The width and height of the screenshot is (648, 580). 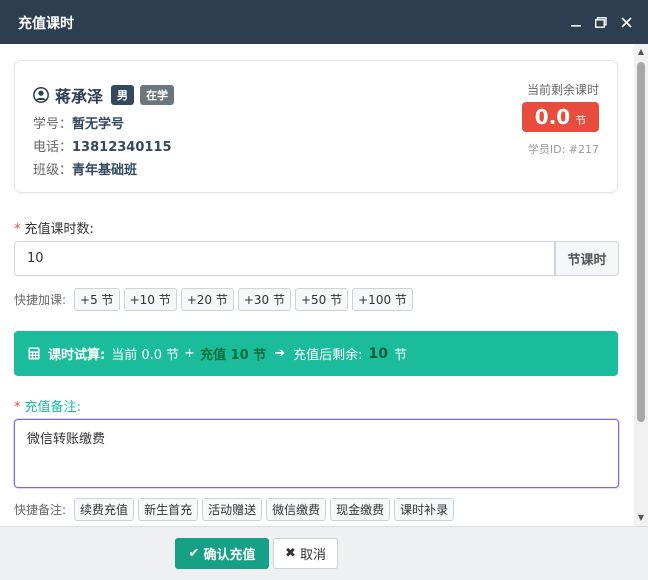 I want to click on quick-note-row: 快捷备注: 续费充值 新生首充 活动赠送 微信缴费 现金缴费 课时补录, so click(x=236, y=509).